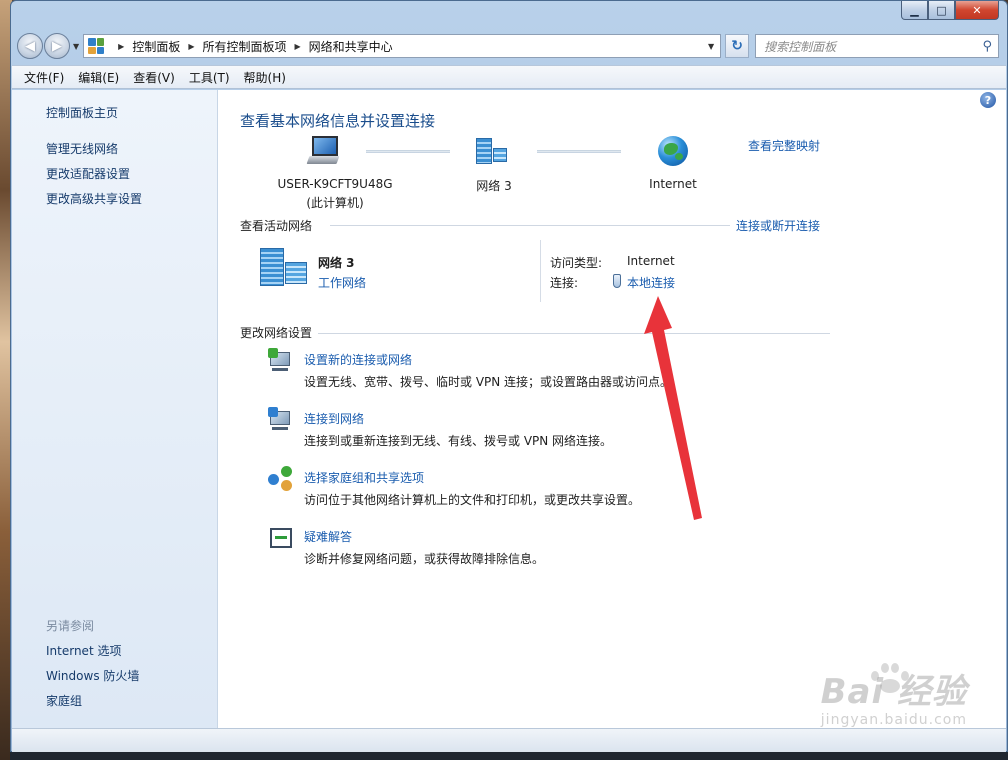 The width and height of the screenshot is (1008, 760). I want to click on connect-network-icon, so click(281, 420).